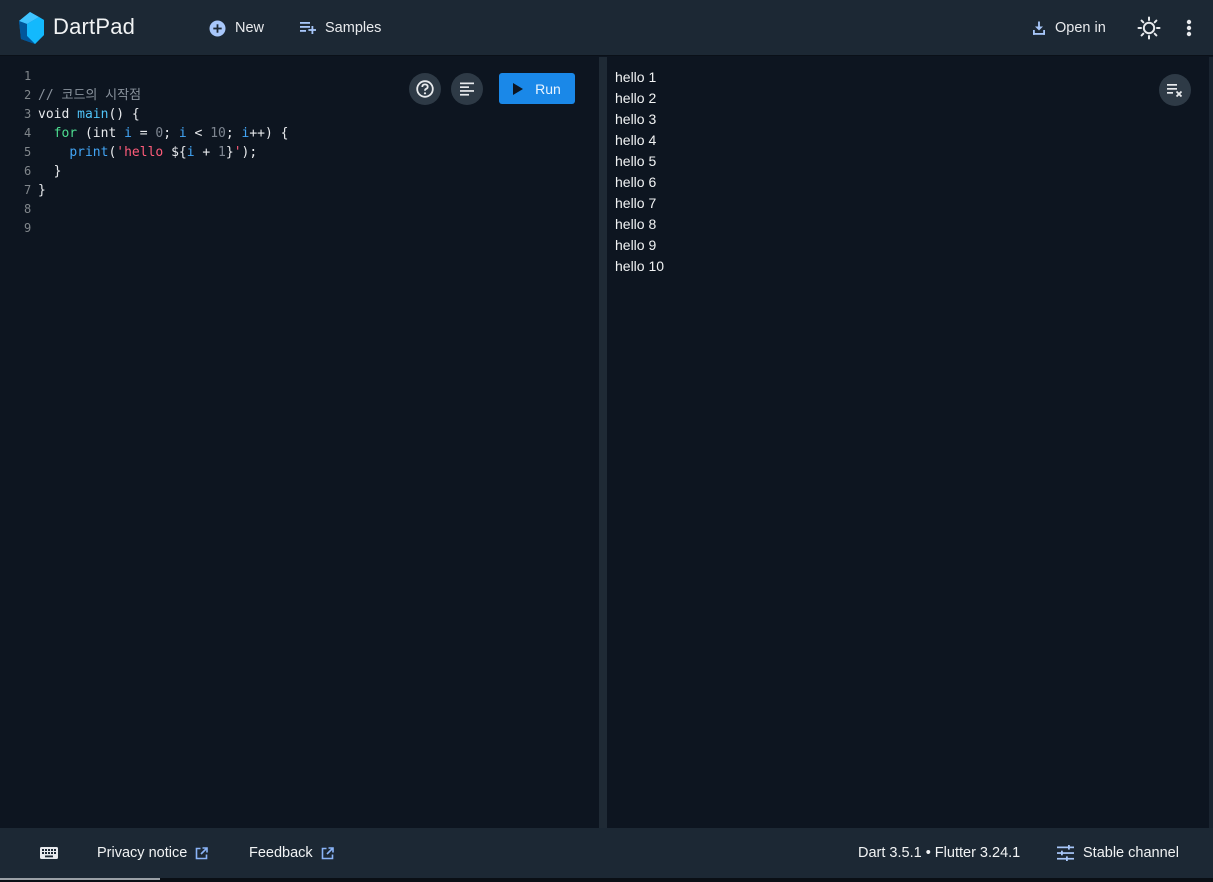 The width and height of the screenshot is (1213, 882). I want to click on line-number-gutter: 1 2 3 4 5 6 7 8 9, so click(19, 152).